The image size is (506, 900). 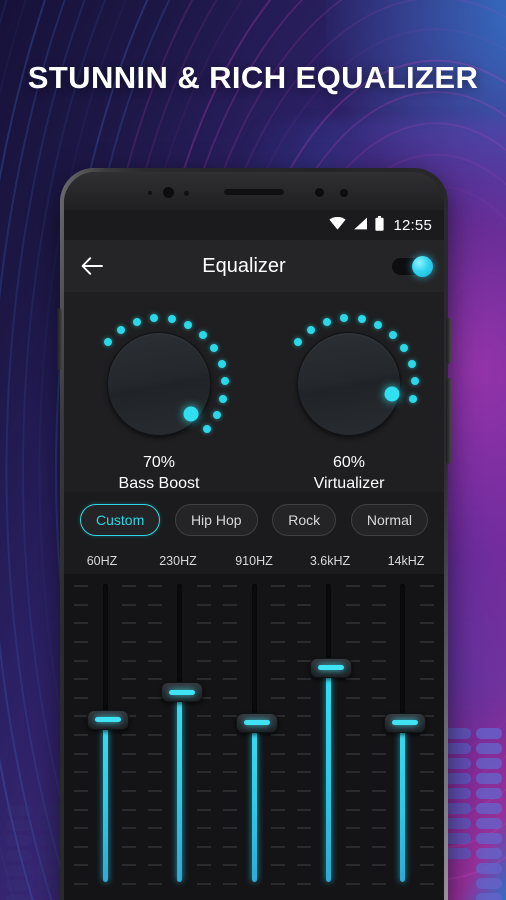 What do you see at coordinates (380, 225) in the screenshot?
I see `battery-icon` at bounding box center [380, 225].